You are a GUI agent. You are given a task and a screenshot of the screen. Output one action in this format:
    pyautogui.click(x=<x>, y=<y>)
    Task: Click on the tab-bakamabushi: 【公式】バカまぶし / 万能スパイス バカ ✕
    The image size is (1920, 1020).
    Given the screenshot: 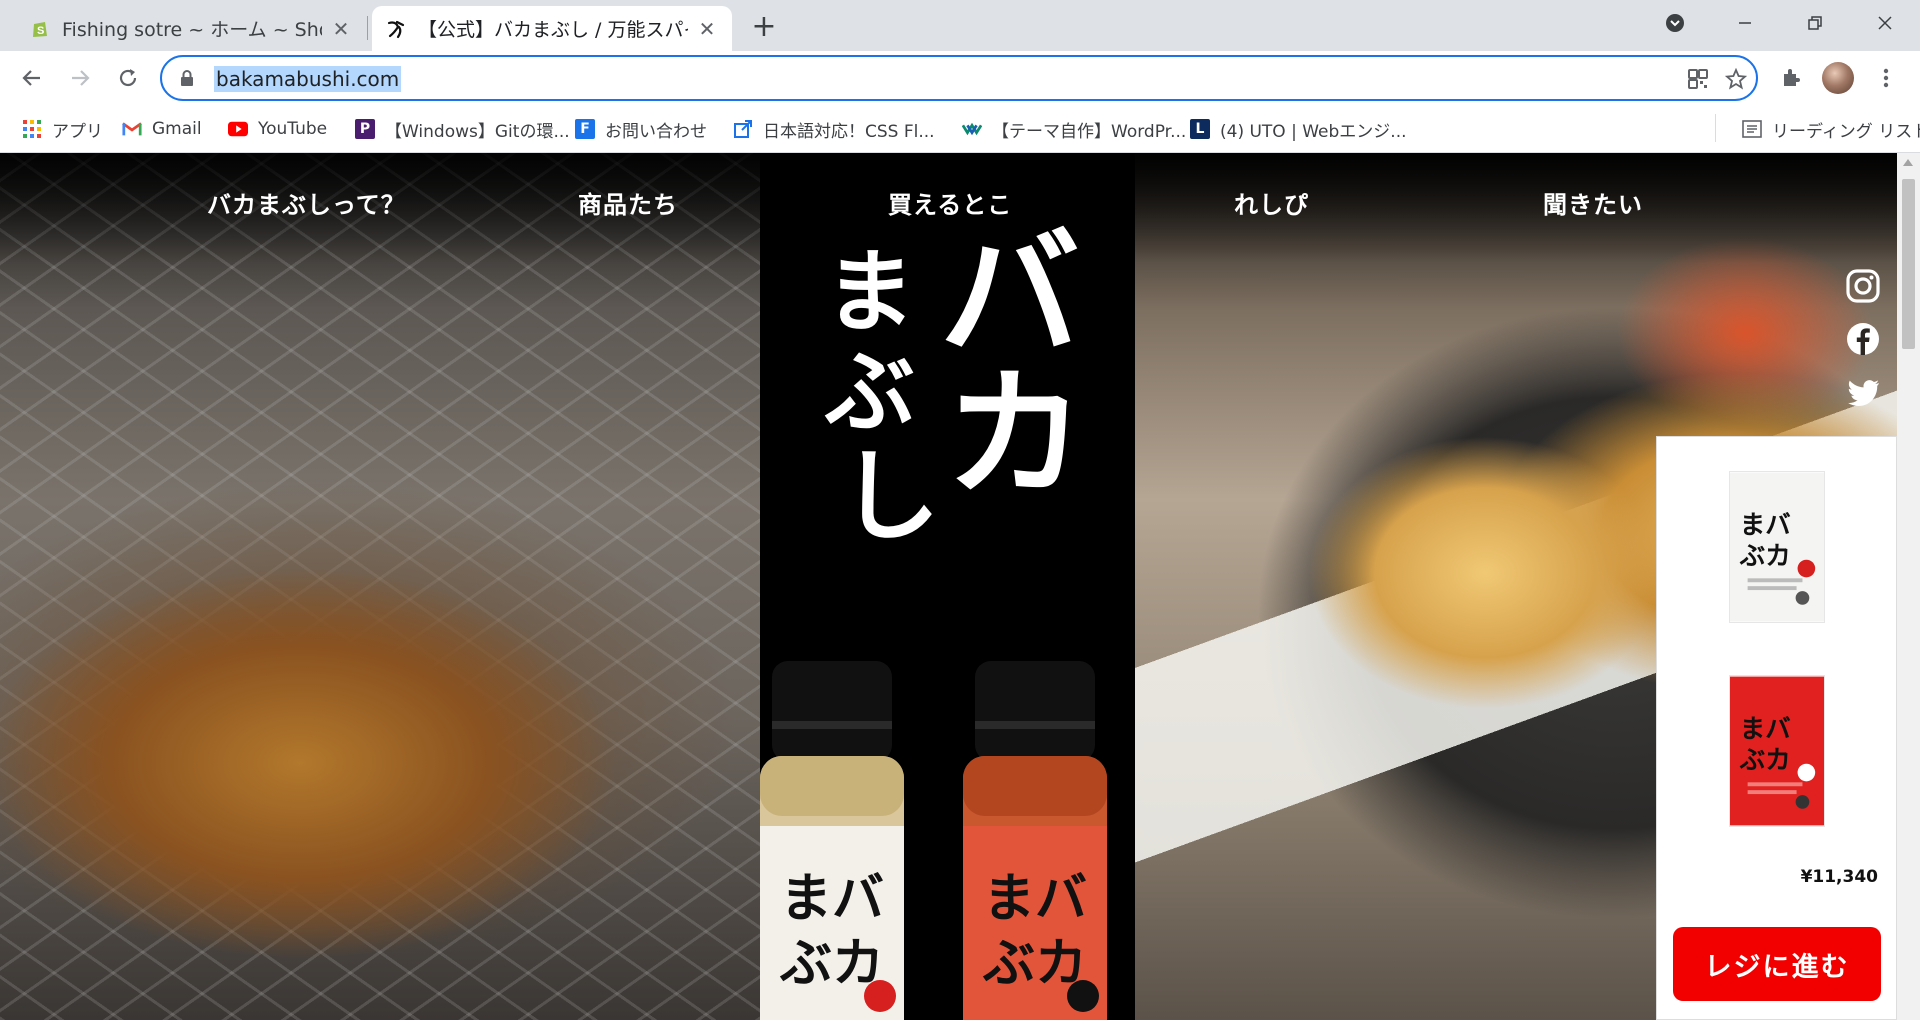 What is the action you would take?
    pyautogui.click(x=552, y=28)
    